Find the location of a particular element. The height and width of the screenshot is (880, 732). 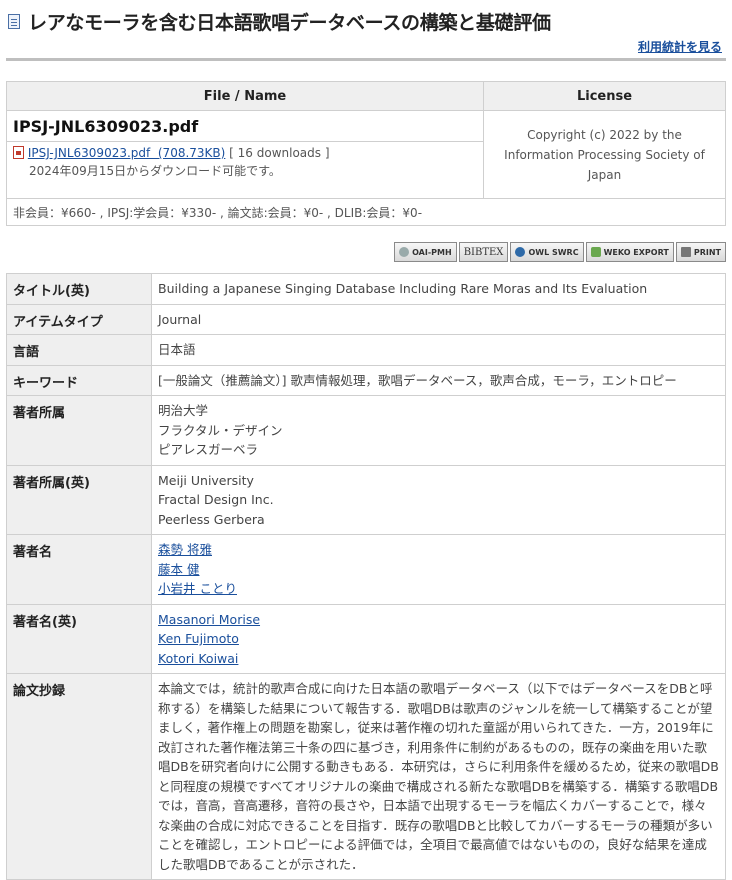

weko-export-button: WEKO EXPORT is located at coordinates (629, 252).